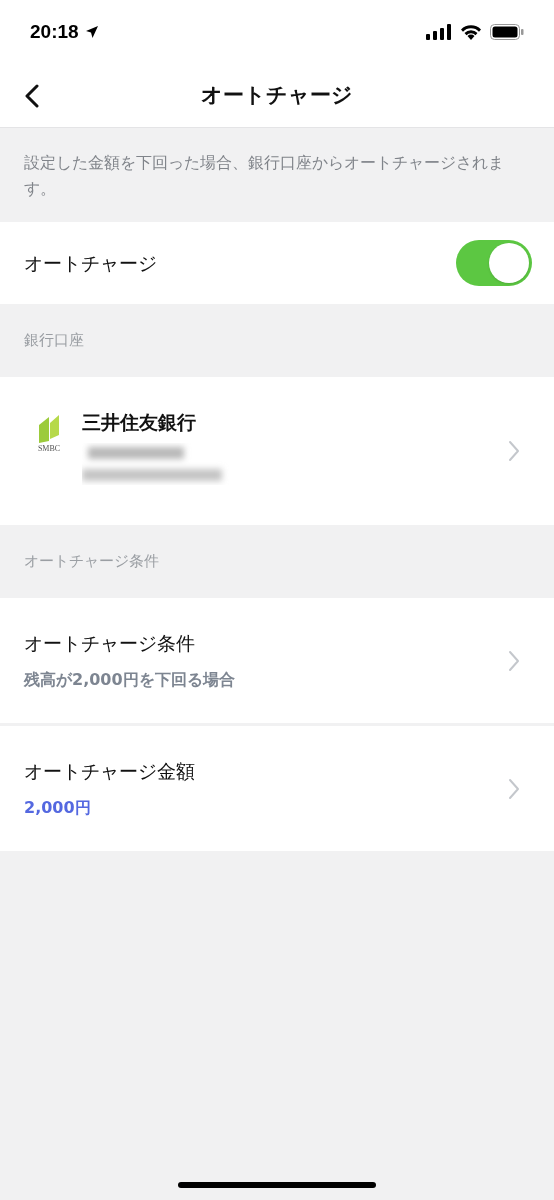 Image resolution: width=554 pixels, height=1200 pixels. I want to click on wifi-icon, so click(471, 32).